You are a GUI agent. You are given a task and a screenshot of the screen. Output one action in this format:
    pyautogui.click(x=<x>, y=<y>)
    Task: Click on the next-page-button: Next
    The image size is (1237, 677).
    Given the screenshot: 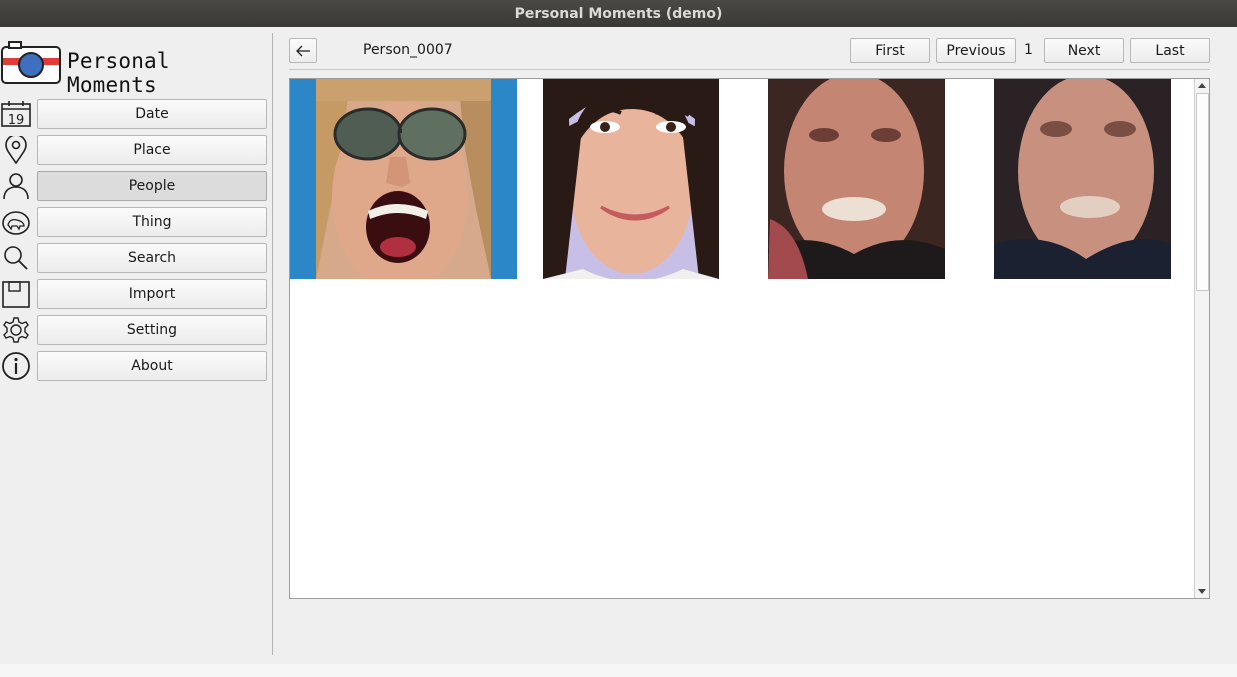 What is the action you would take?
    pyautogui.click(x=1084, y=50)
    